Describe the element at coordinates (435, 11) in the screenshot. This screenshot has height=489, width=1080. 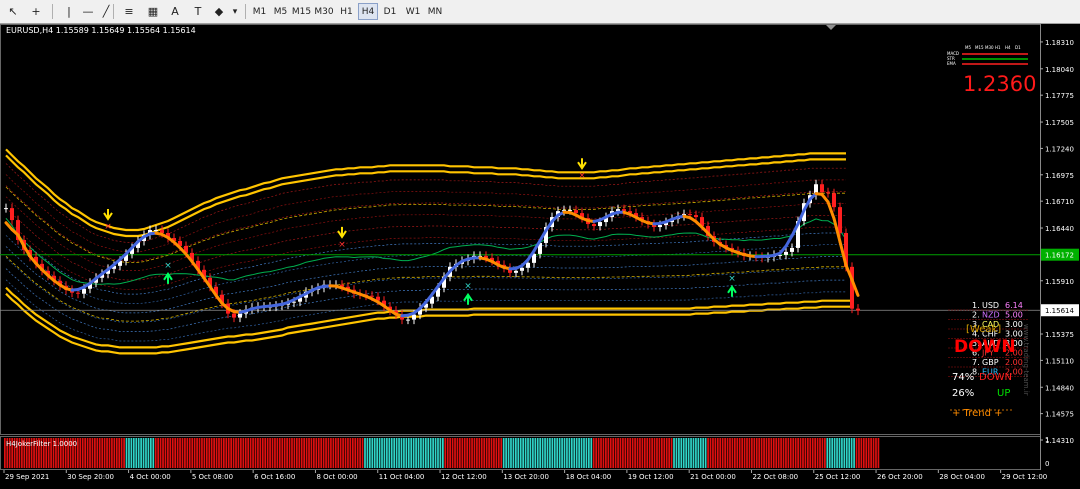
I see `timeframe-mn: MN` at that location.